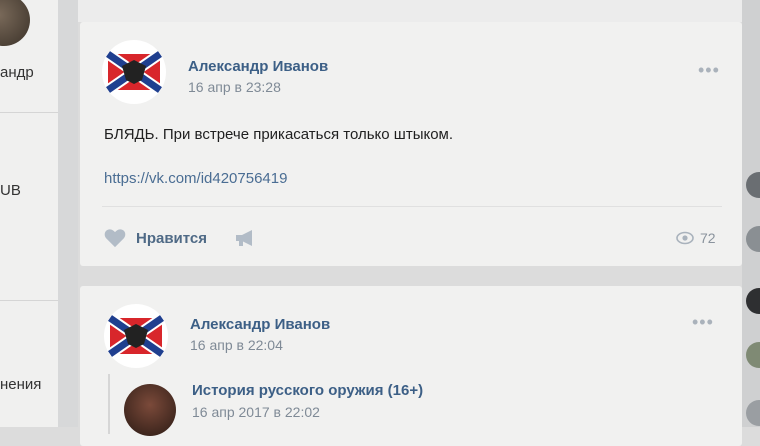 The height and width of the screenshot is (446, 760). Describe the element at coordinates (236, 345) in the screenshot. I see `post-date: 16 апр в 22:04` at that location.